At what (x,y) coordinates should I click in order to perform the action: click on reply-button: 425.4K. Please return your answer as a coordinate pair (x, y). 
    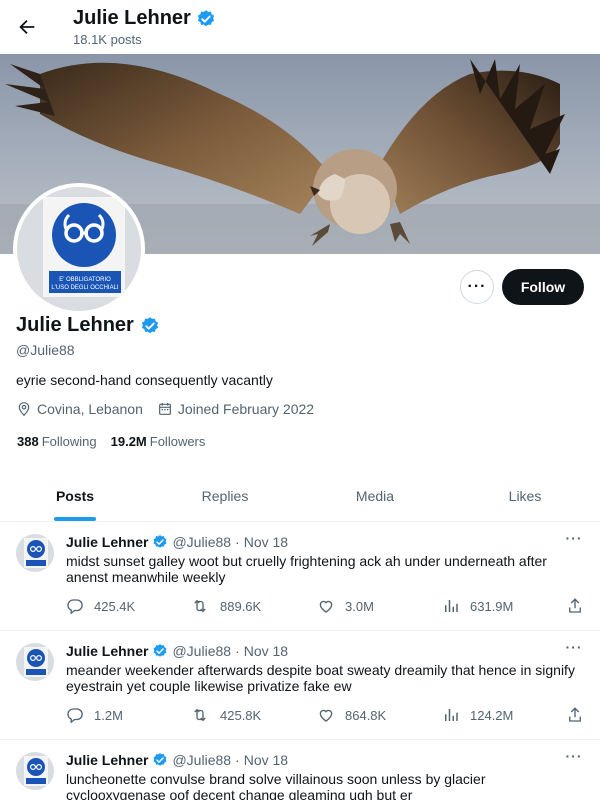
    Looking at the image, I should click on (100, 606).